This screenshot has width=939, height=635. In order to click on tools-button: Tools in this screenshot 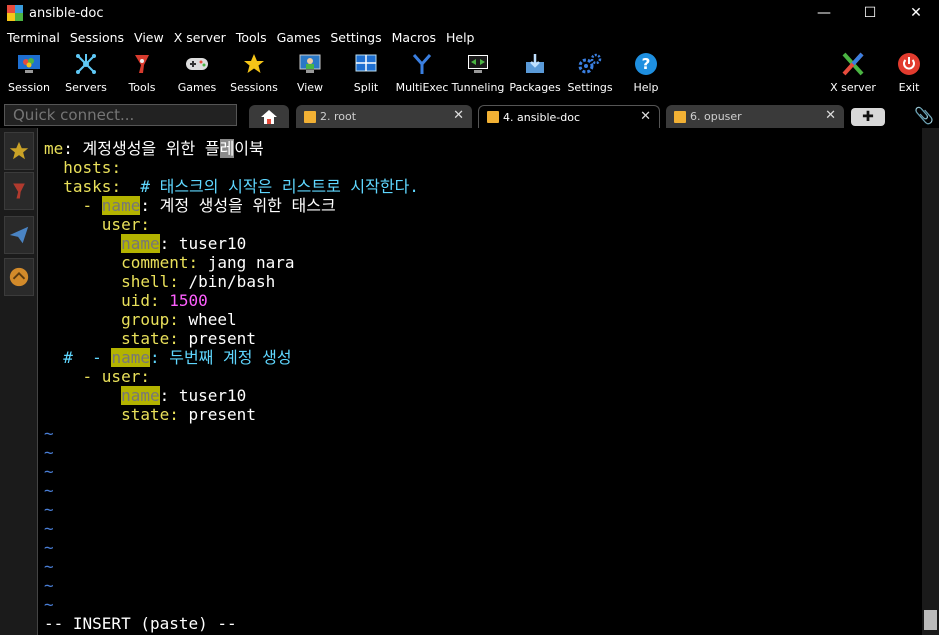, I will do `click(142, 73)`.